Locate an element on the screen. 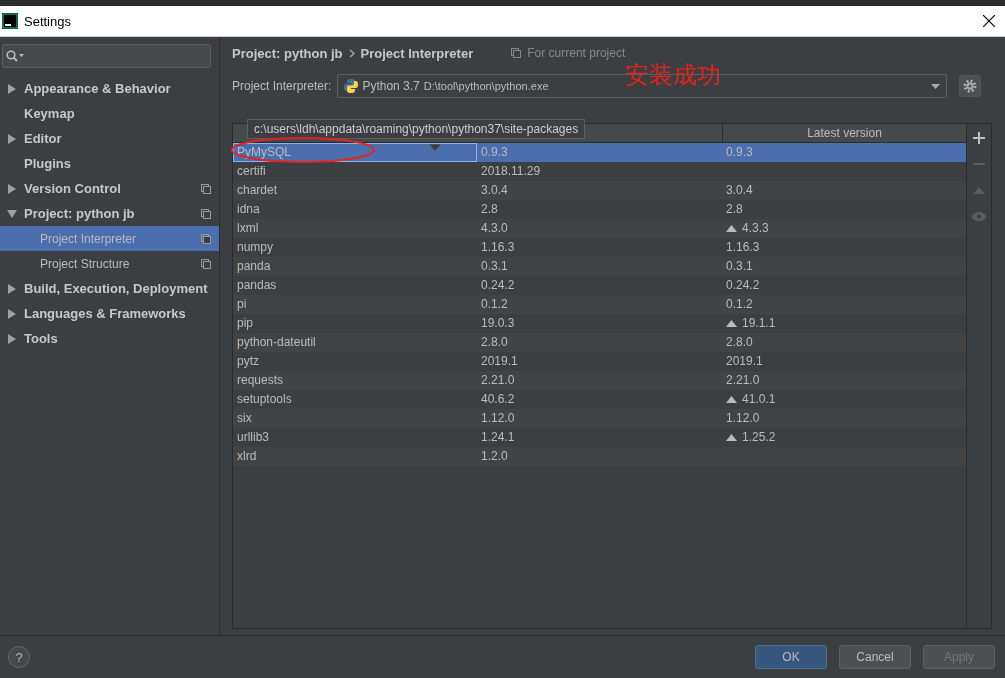  interpreter-name: Python 3.7 is located at coordinates (391, 86).